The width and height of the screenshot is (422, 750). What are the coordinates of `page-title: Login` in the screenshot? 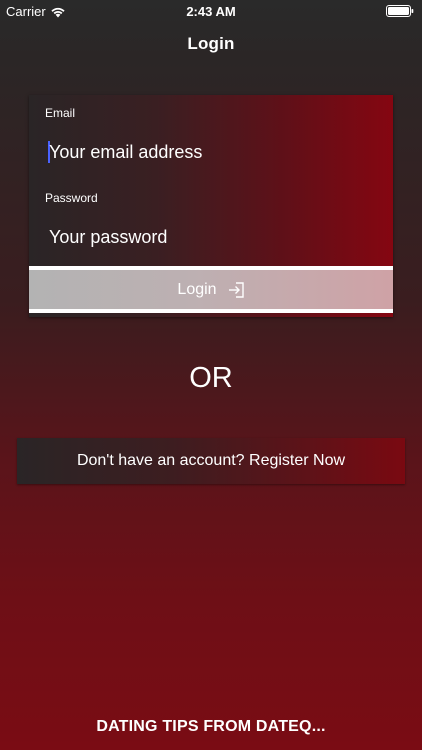 It's located at (211, 43).